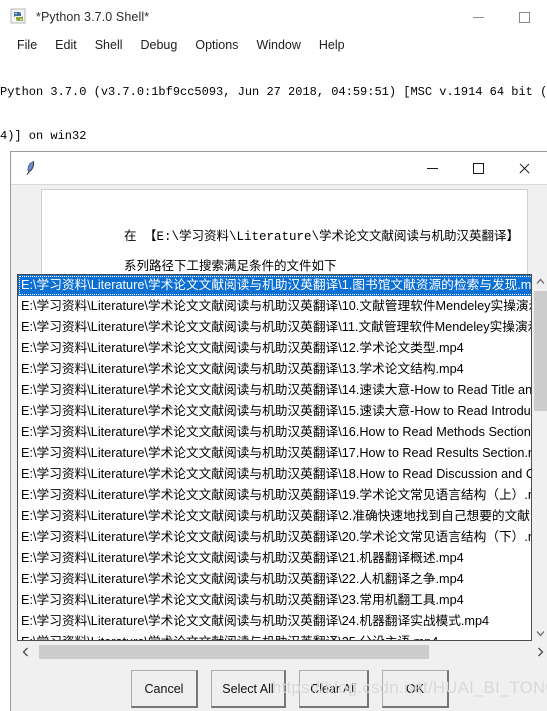  What do you see at coordinates (322, 237) in the screenshot?
I see `dialog-message-line-1: 在 【E:\学习资料\Literature\学术论文文献阅读与机助汉英翻译】` at bounding box center [322, 237].